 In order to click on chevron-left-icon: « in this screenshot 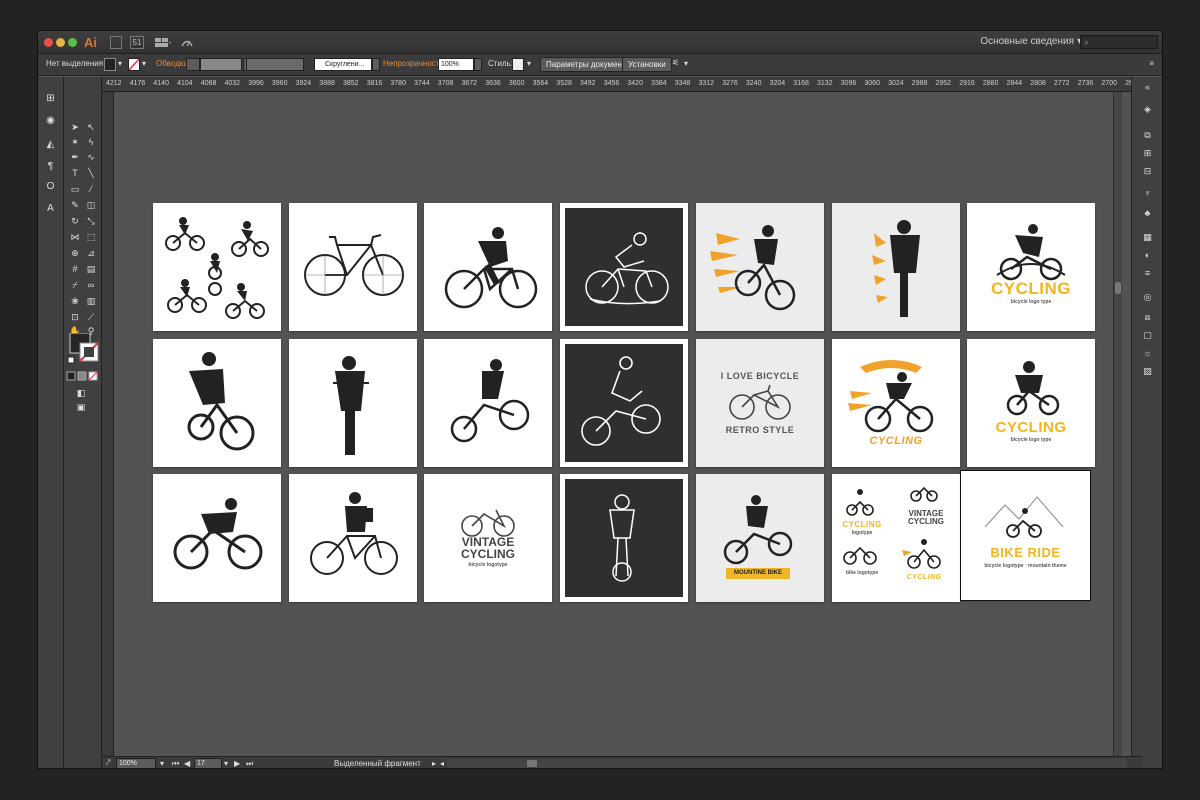, I will do `click(1147, 87)`.